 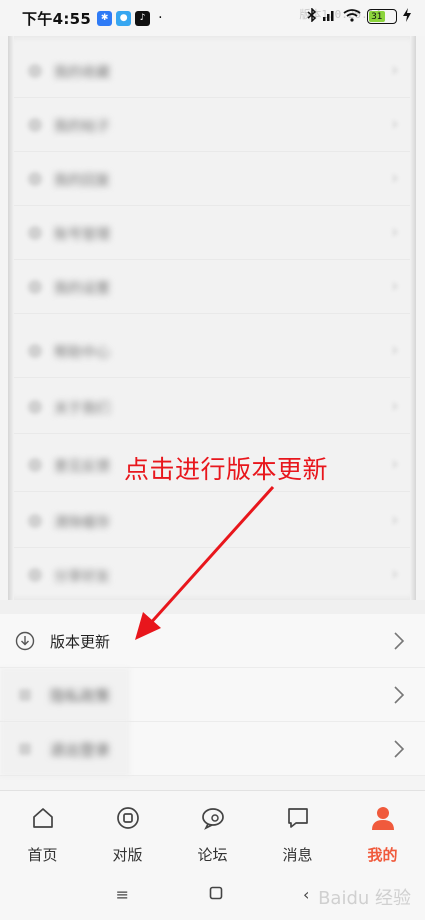 I want to click on tab-forum: 论坛, so click(x=212, y=829).